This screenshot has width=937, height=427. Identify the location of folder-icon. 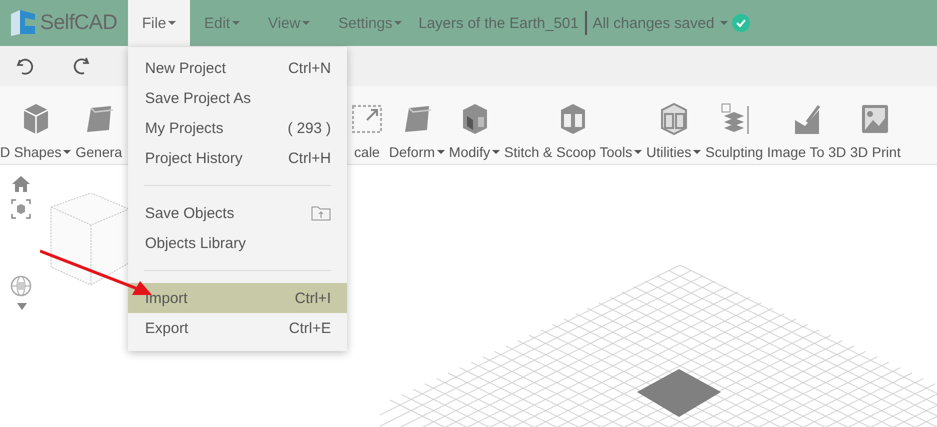
(321, 213).